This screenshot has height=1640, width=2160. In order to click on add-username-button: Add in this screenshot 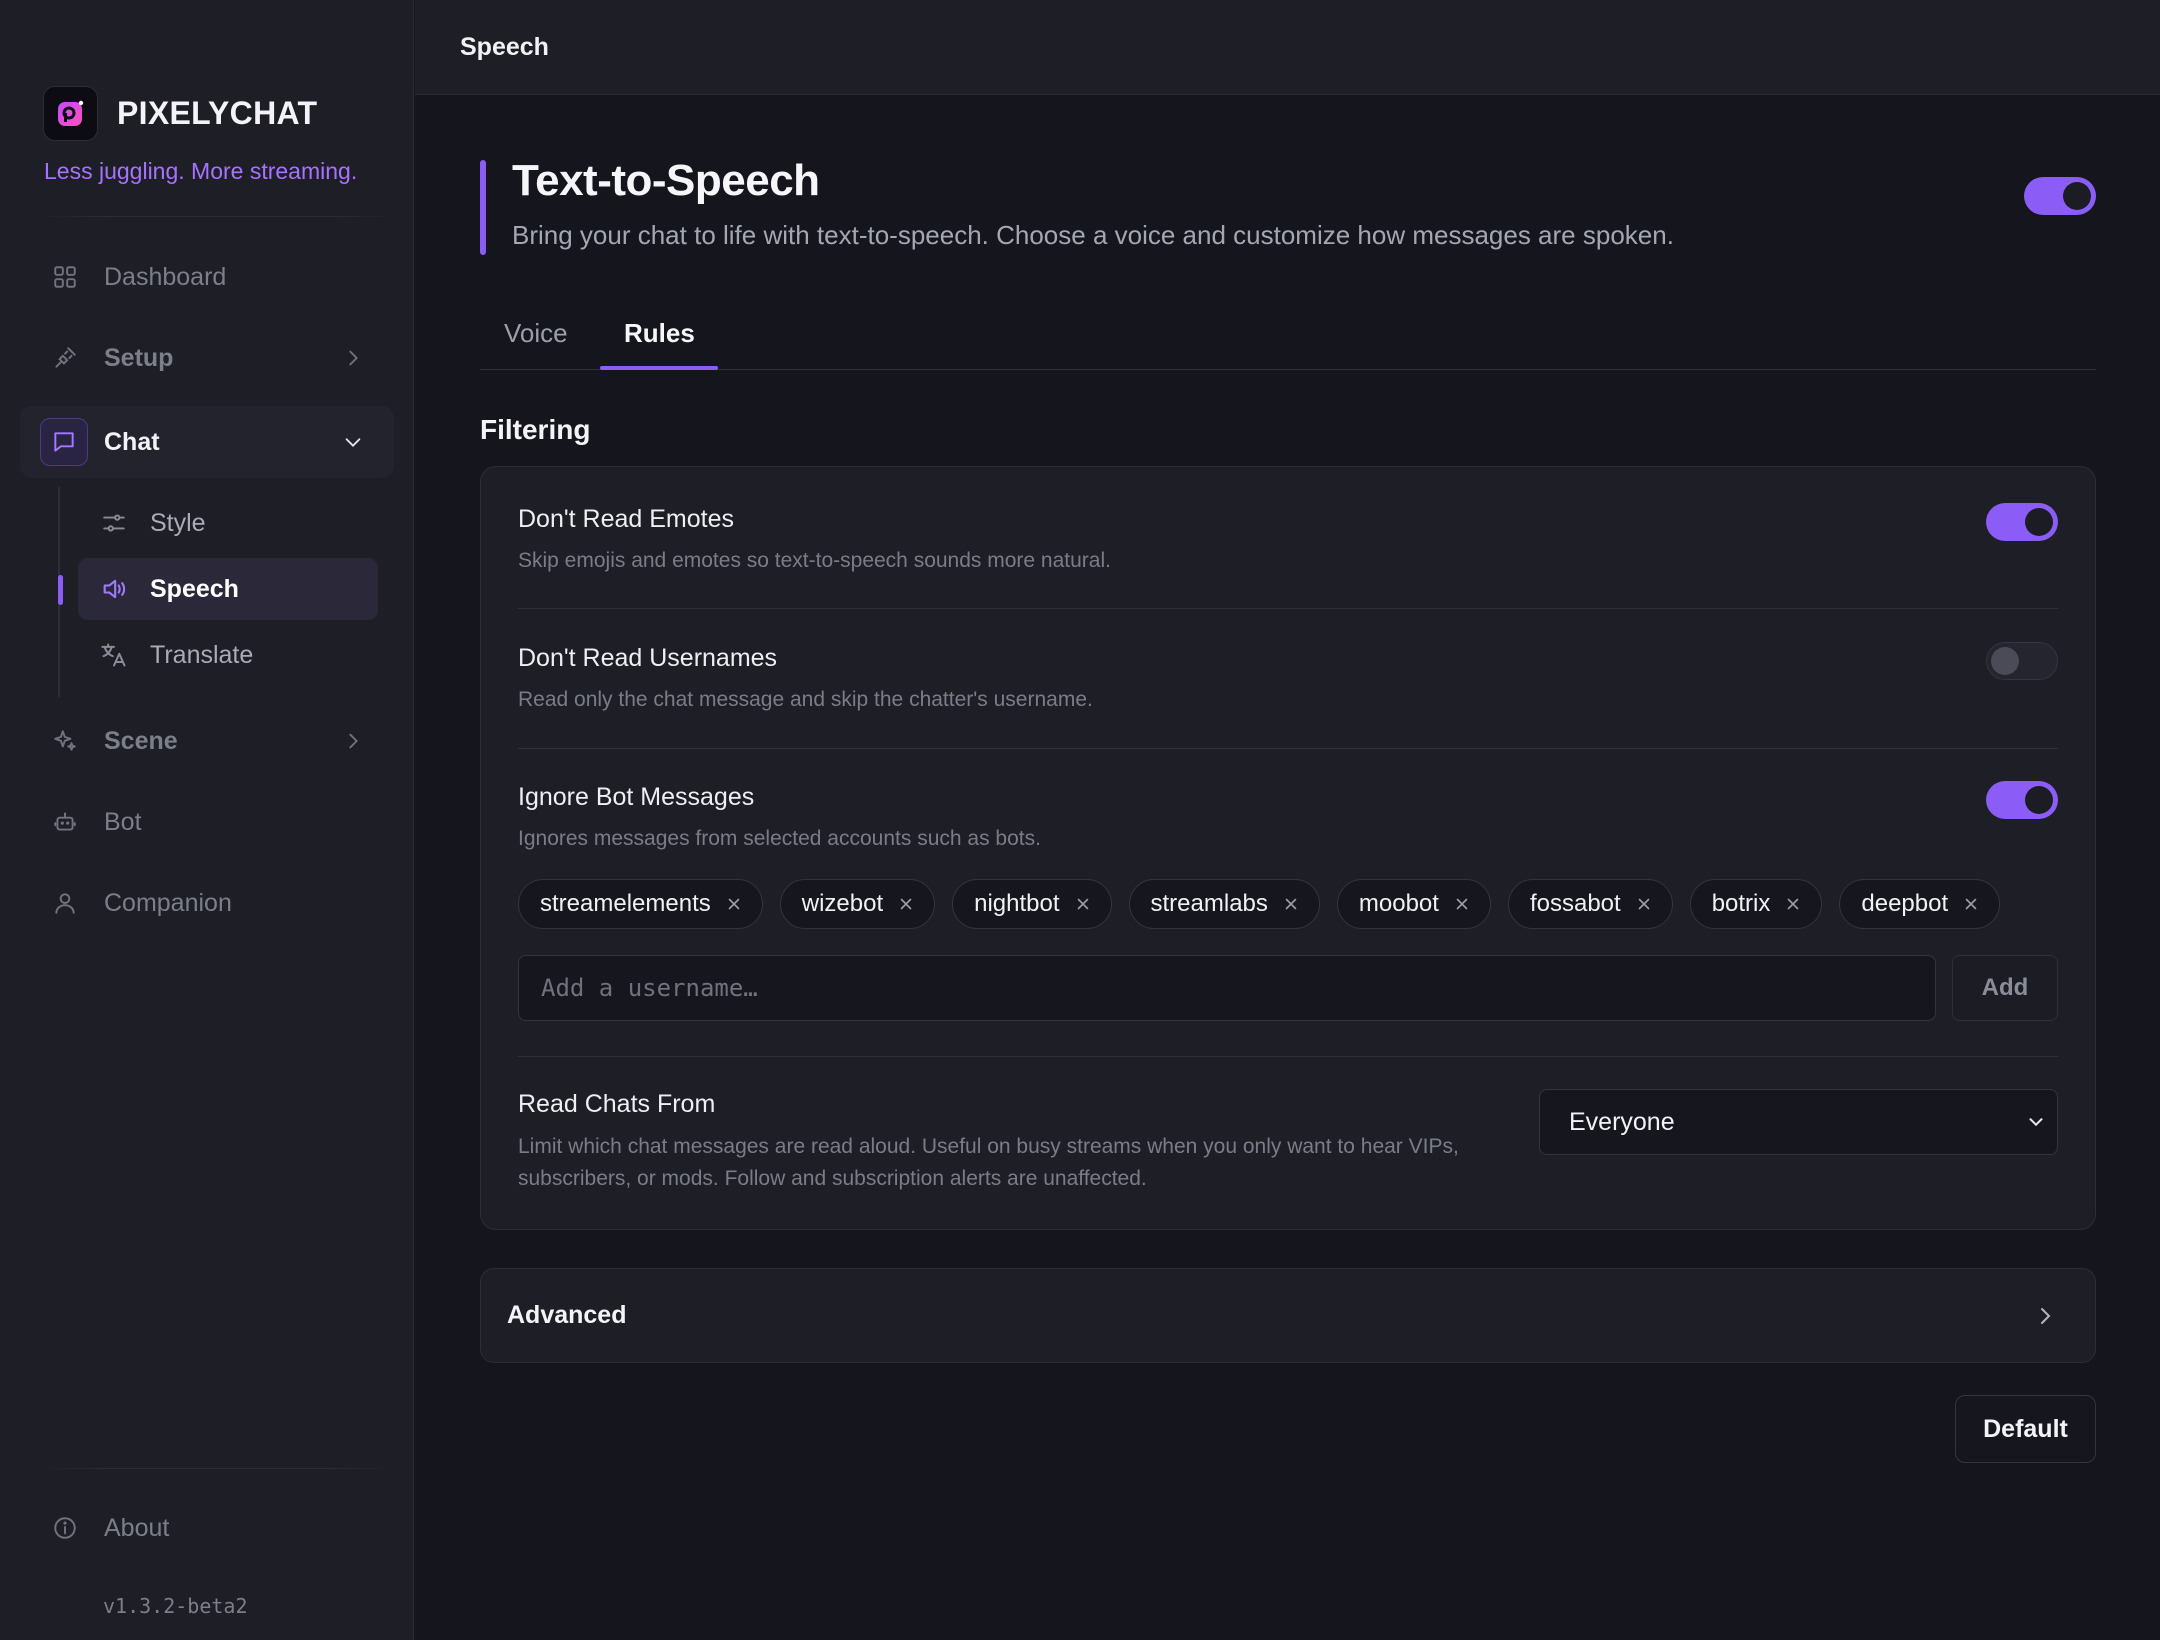, I will do `click(2005, 988)`.